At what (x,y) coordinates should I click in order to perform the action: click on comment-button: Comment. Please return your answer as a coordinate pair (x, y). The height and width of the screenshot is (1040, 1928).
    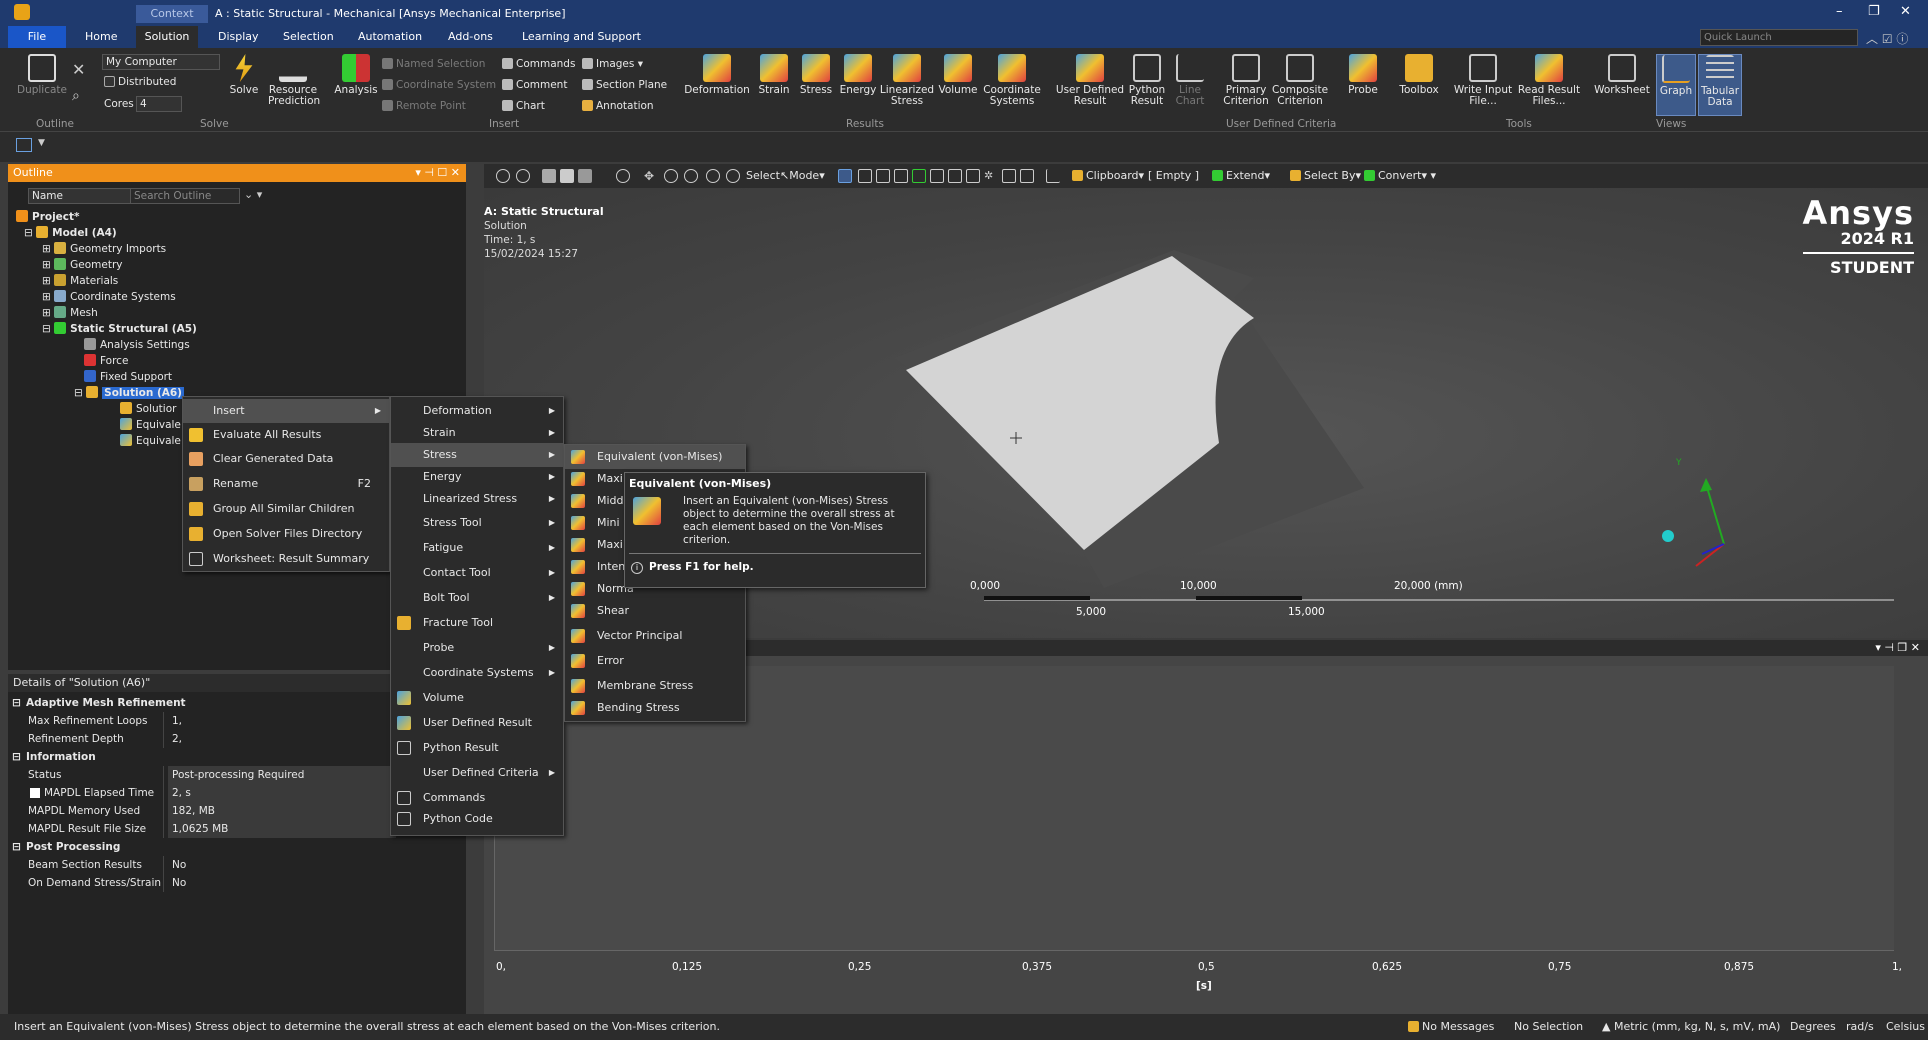
    Looking at the image, I should click on (534, 85).